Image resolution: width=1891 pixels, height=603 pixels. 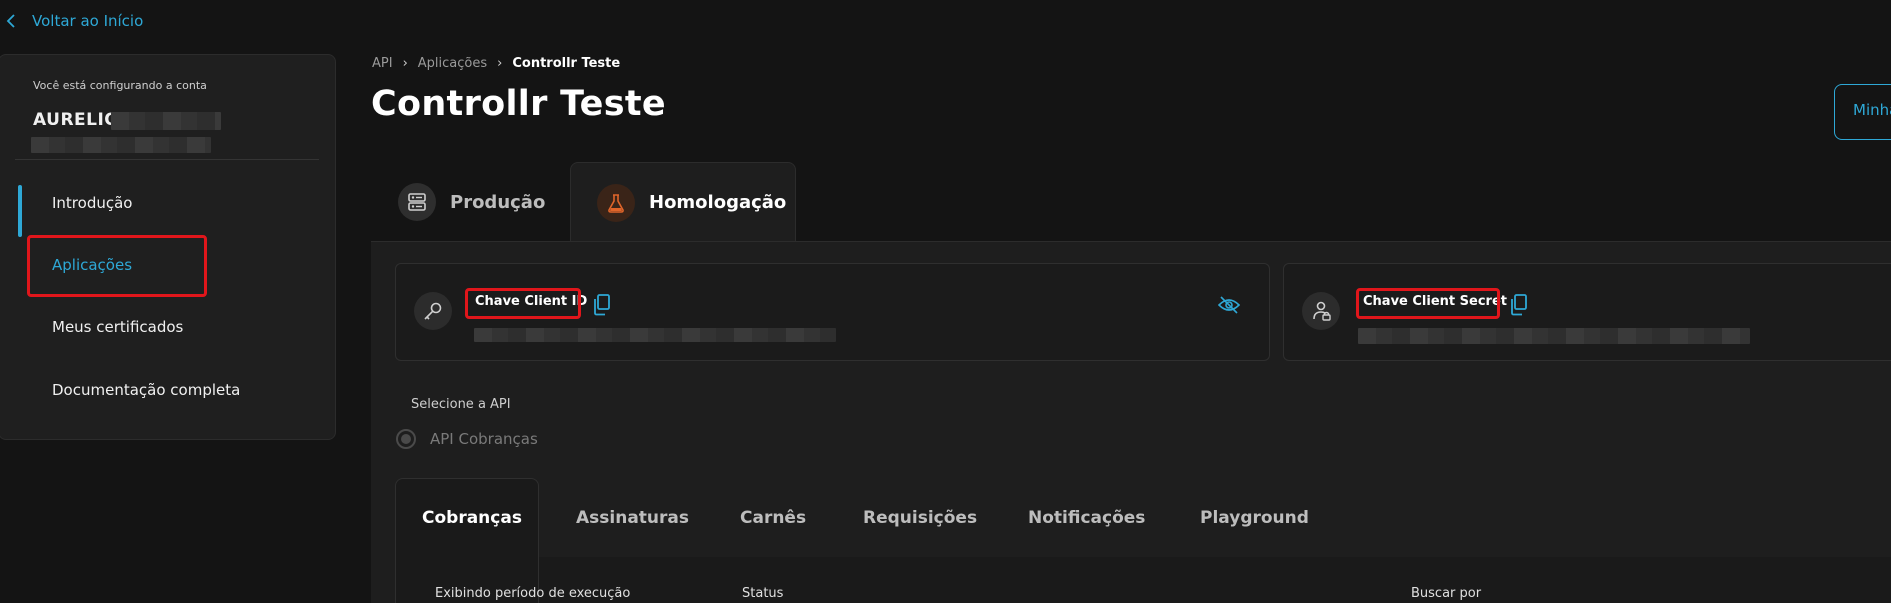 What do you see at coordinates (406, 439) in the screenshot?
I see `api-cobrancas-radio` at bounding box center [406, 439].